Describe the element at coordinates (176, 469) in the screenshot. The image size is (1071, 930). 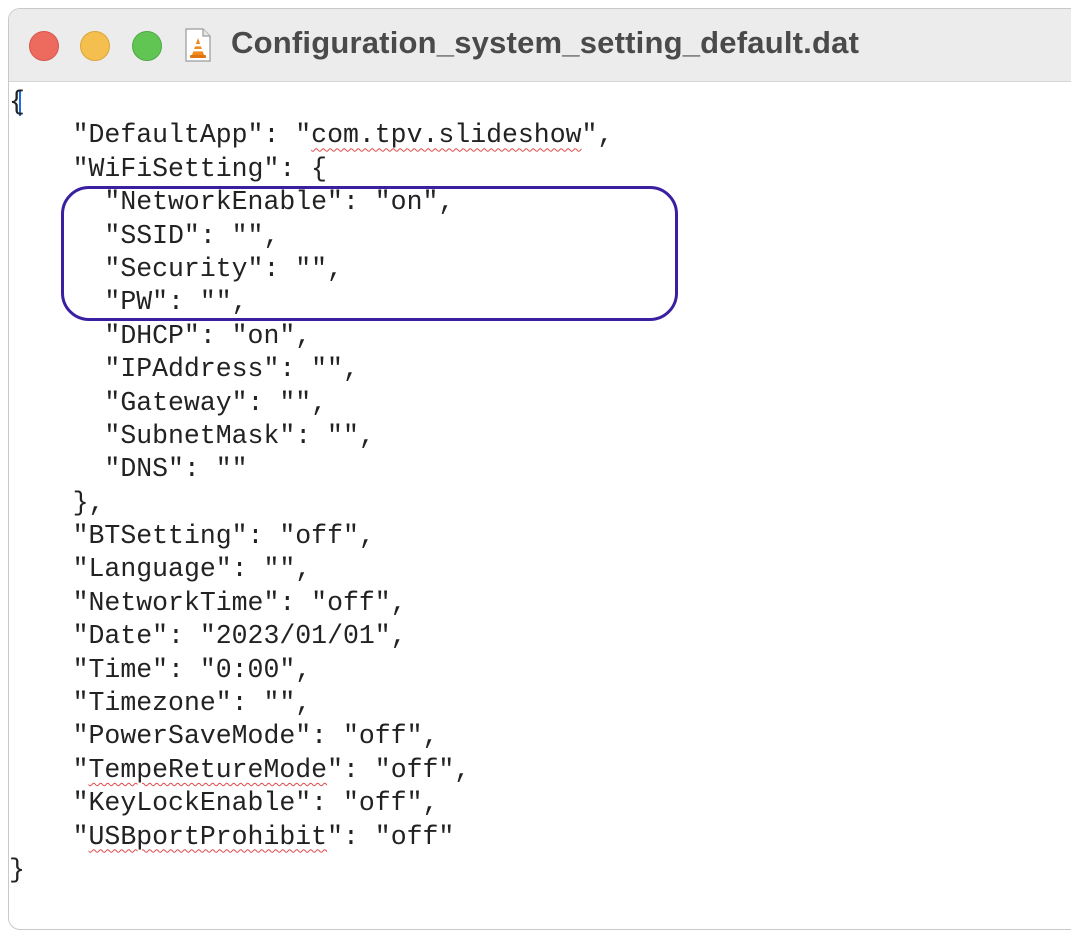
I see `code-text: "DNS": ""` at that location.